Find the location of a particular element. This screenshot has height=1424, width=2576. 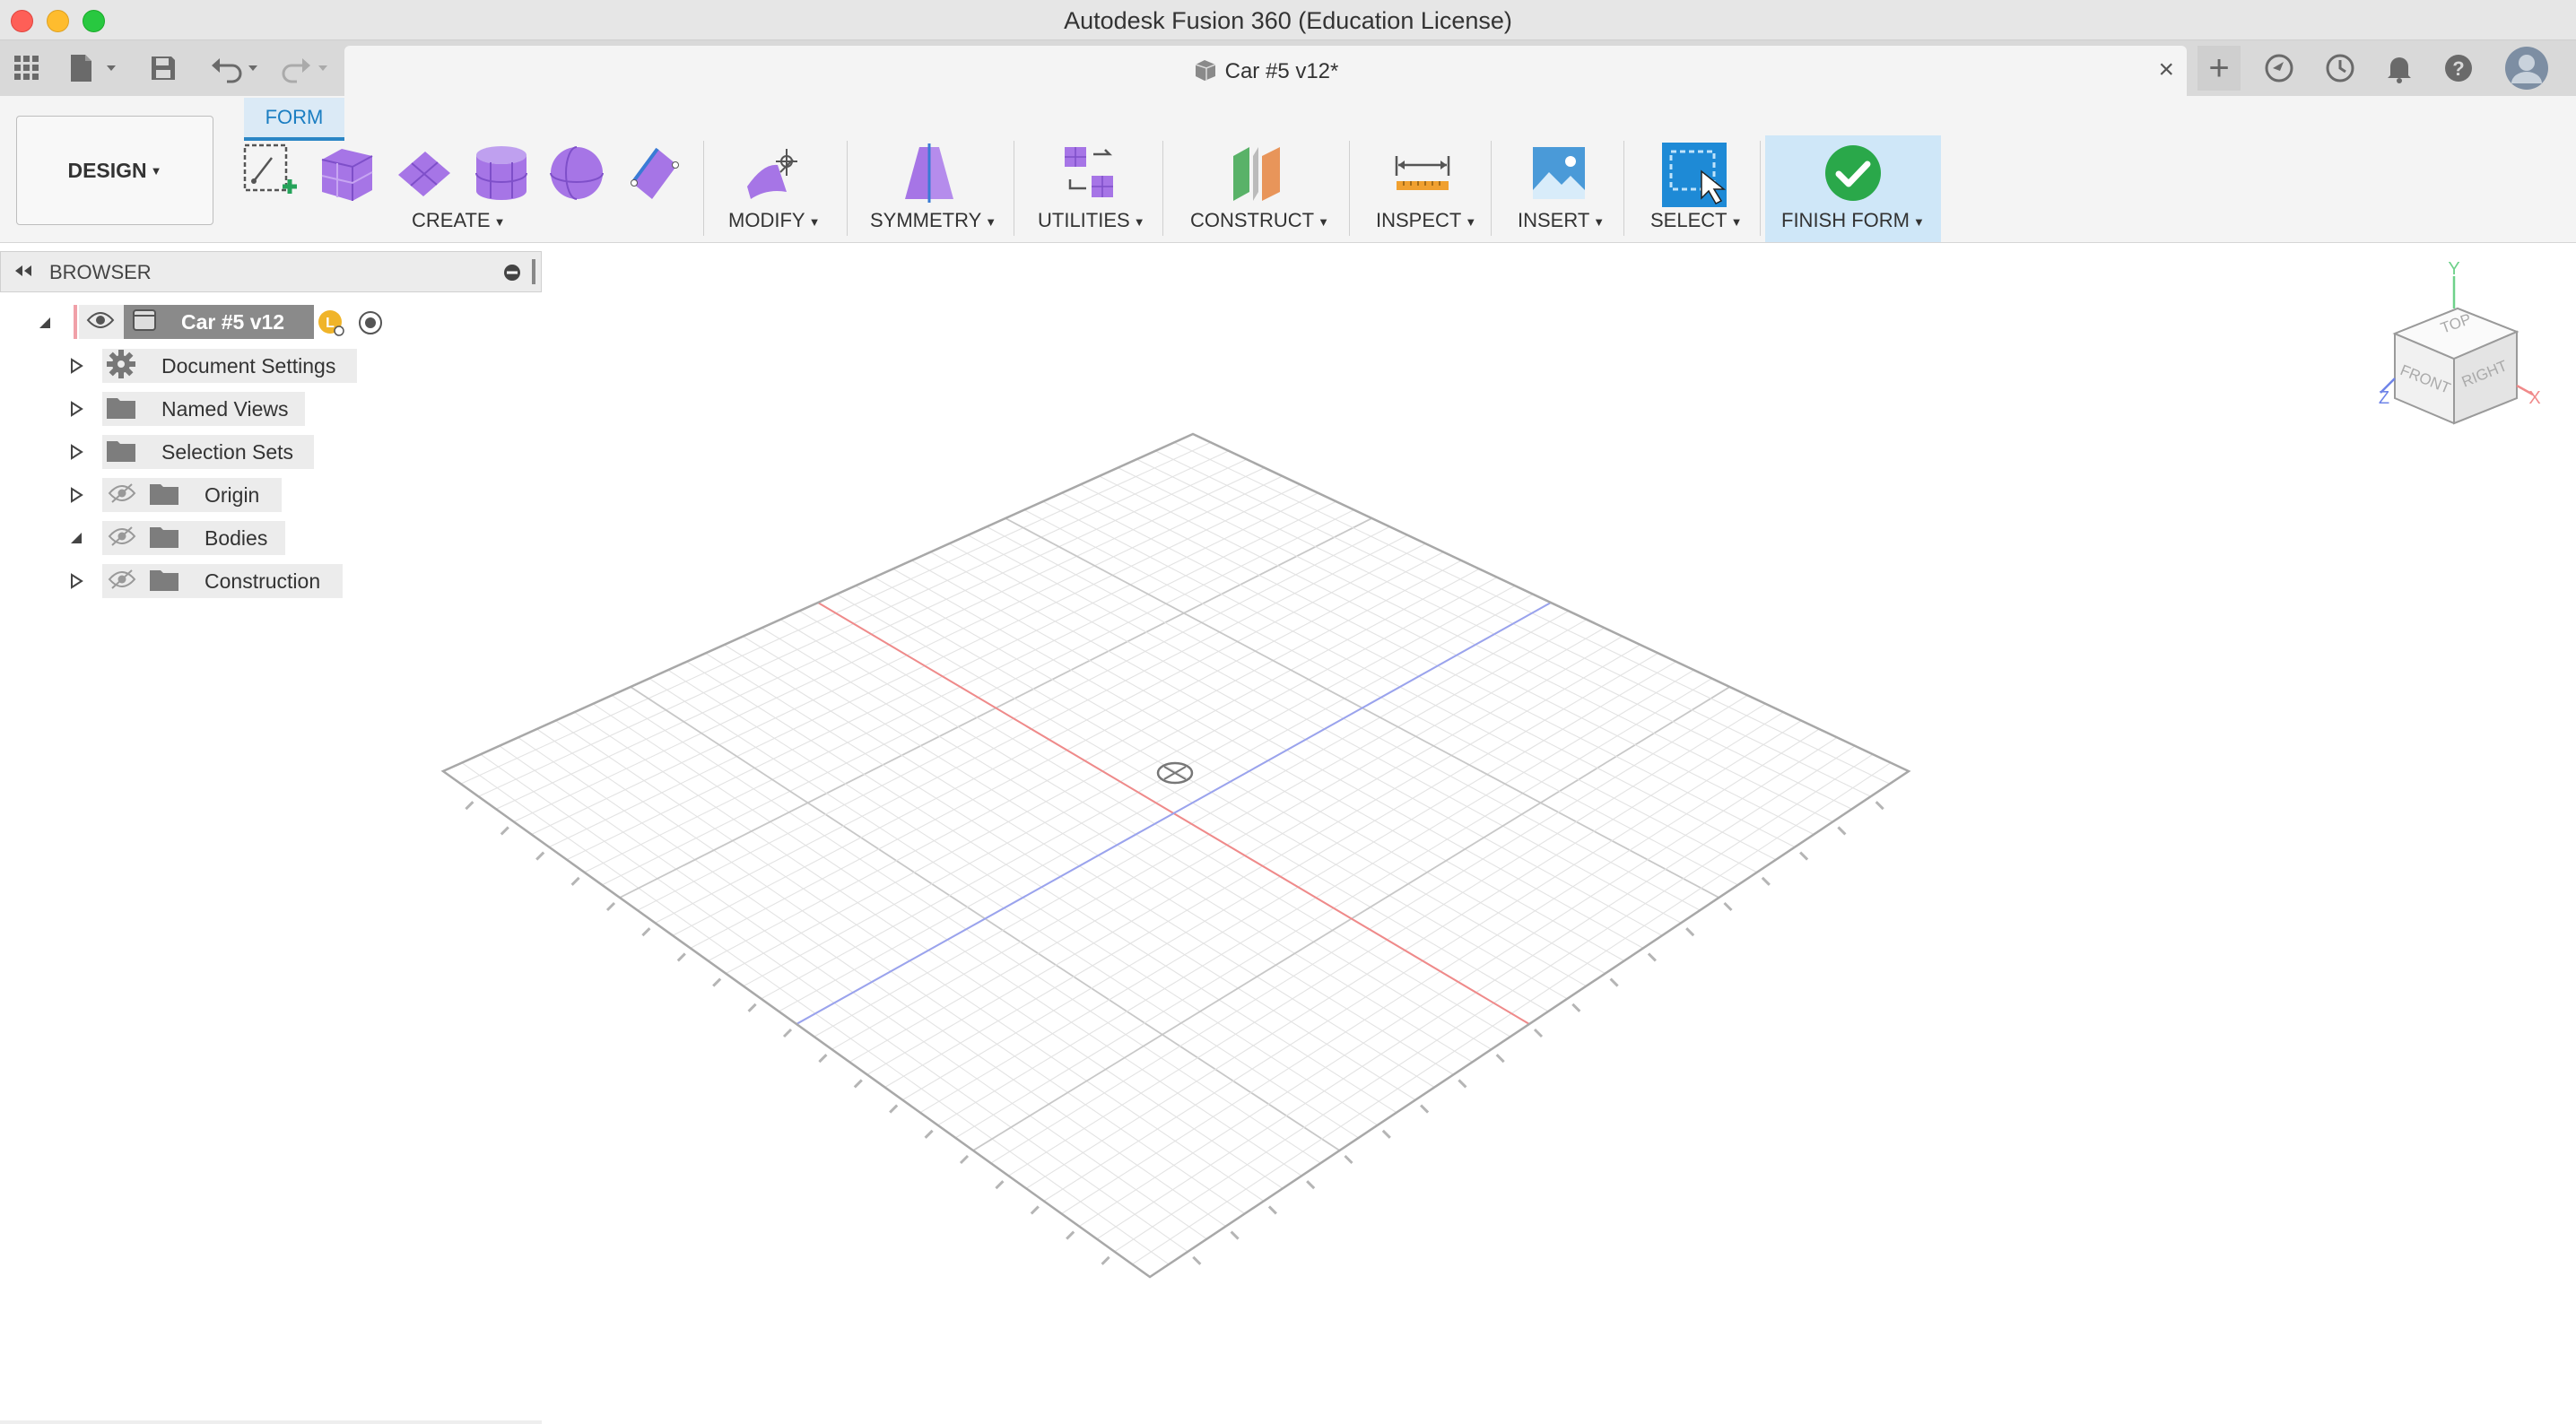

file-menu-icon is located at coordinates (94, 68).